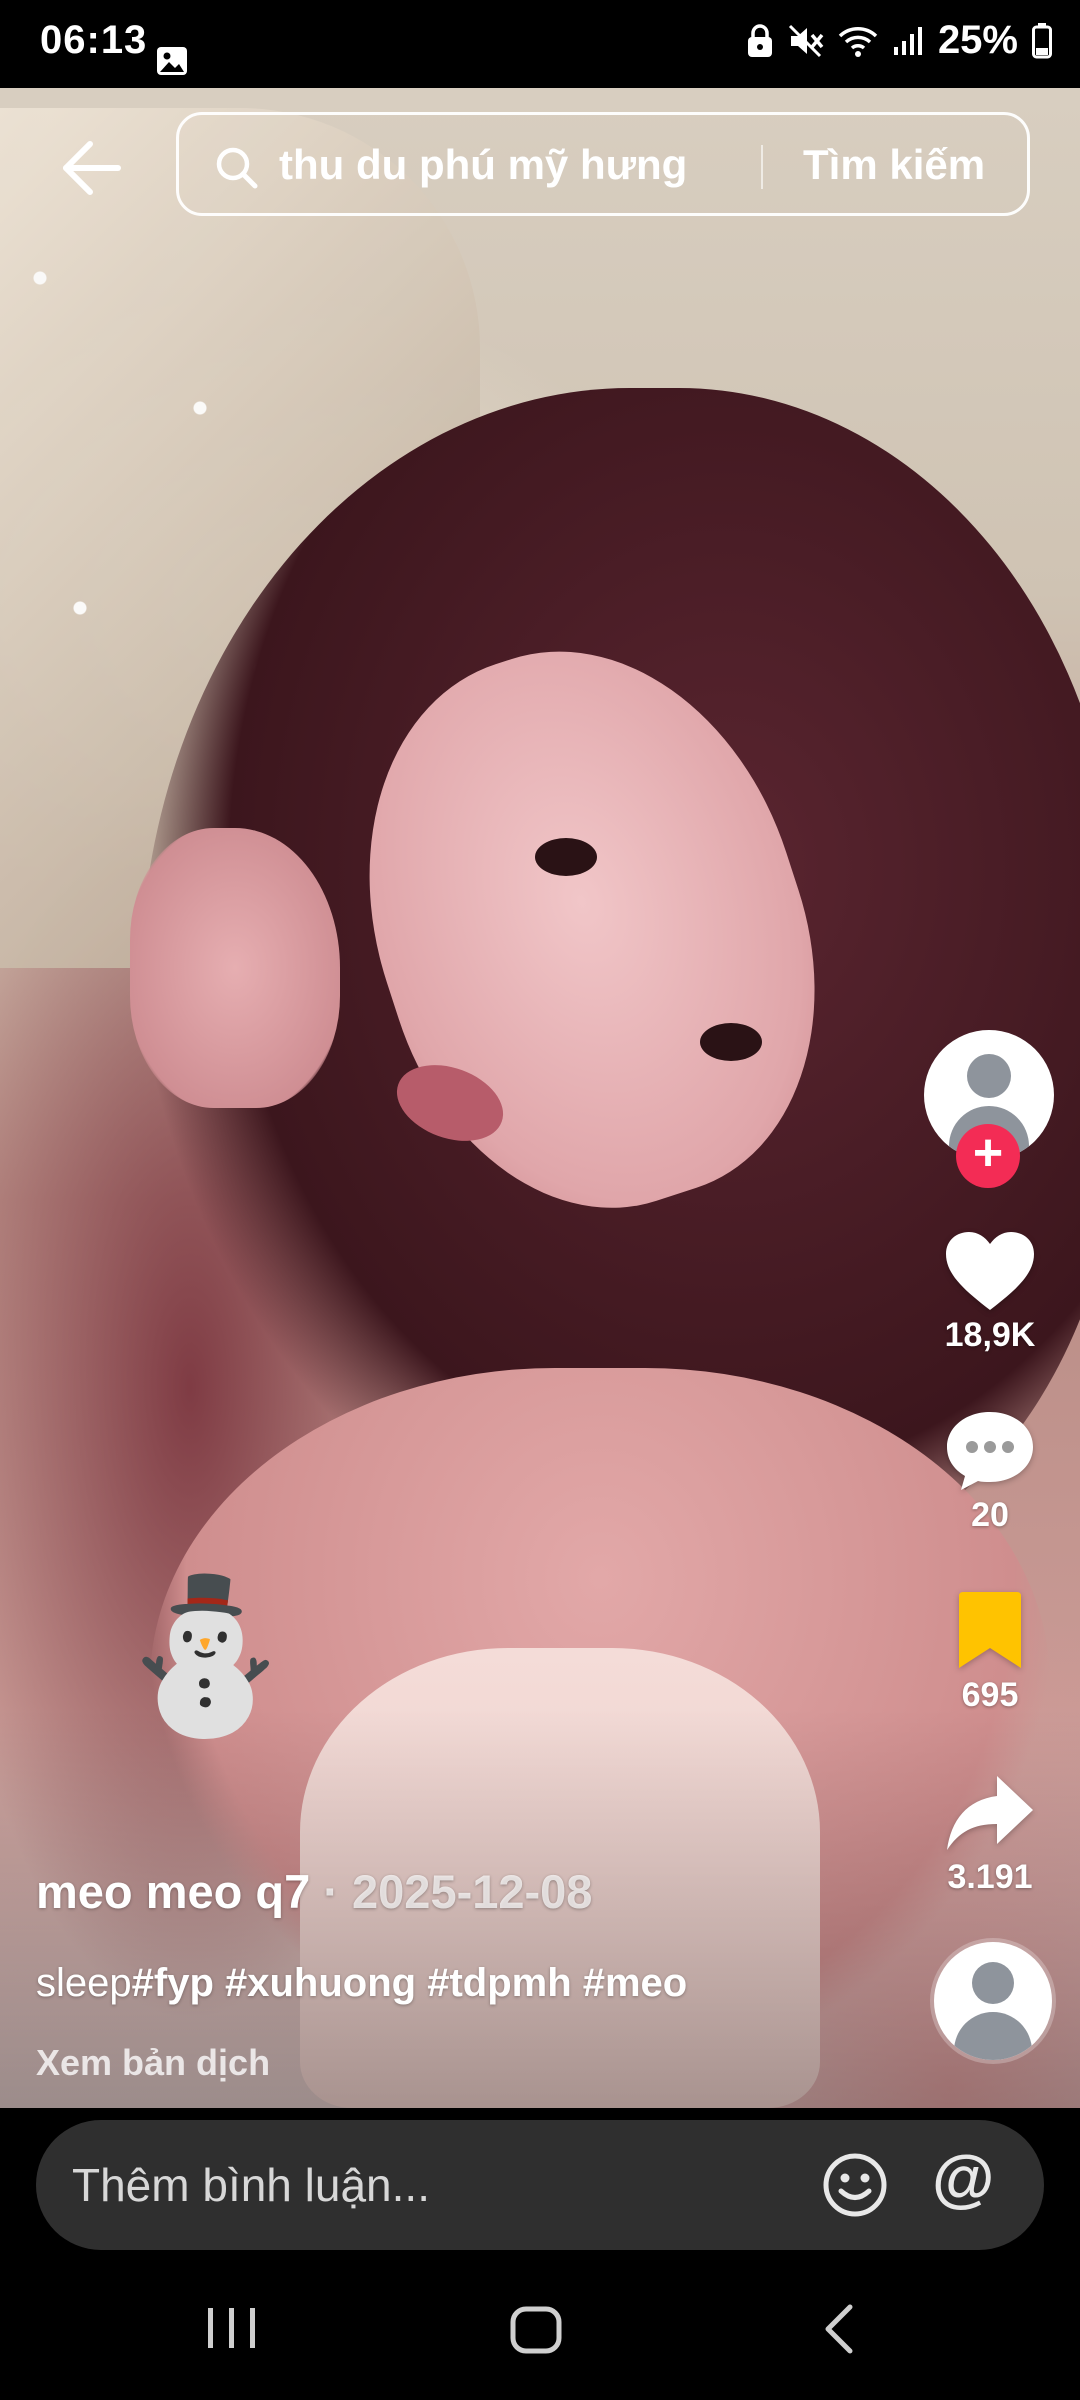  I want to click on follow-button: +, so click(988, 1156).